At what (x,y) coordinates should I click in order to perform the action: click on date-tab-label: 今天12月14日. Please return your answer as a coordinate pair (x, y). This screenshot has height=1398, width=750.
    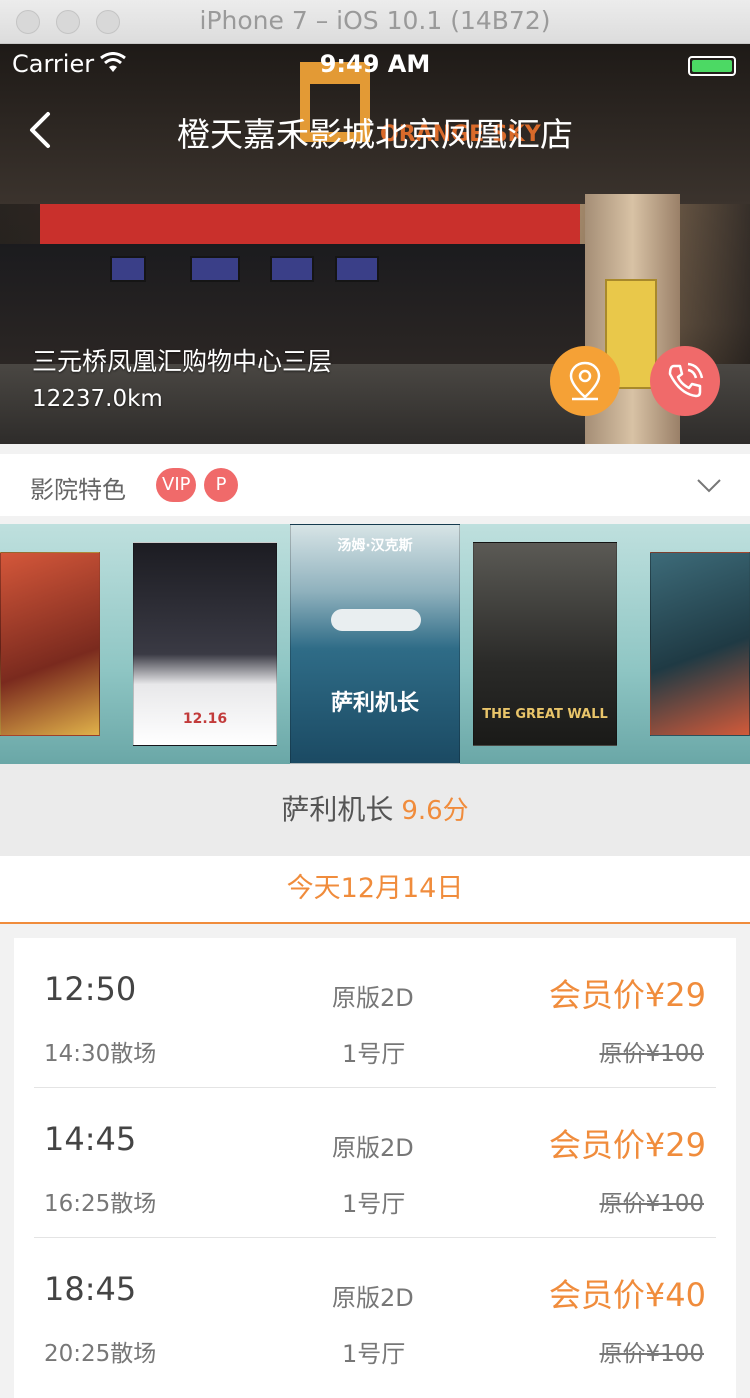
    Looking at the image, I should click on (375, 888).